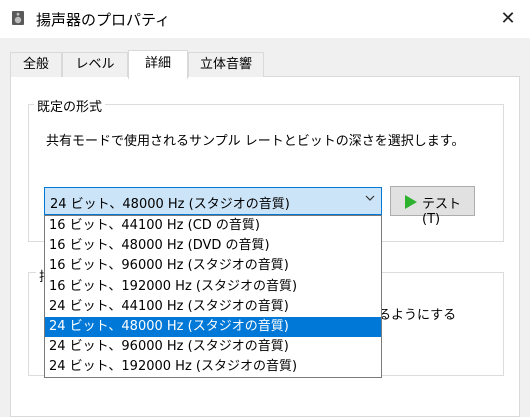 The width and height of the screenshot is (530, 417). What do you see at coordinates (213, 266) in the screenshot?
I see `format-option: 16 ビット、96000 Hz (スタジオの音質)` at bounding box center [213, 266].